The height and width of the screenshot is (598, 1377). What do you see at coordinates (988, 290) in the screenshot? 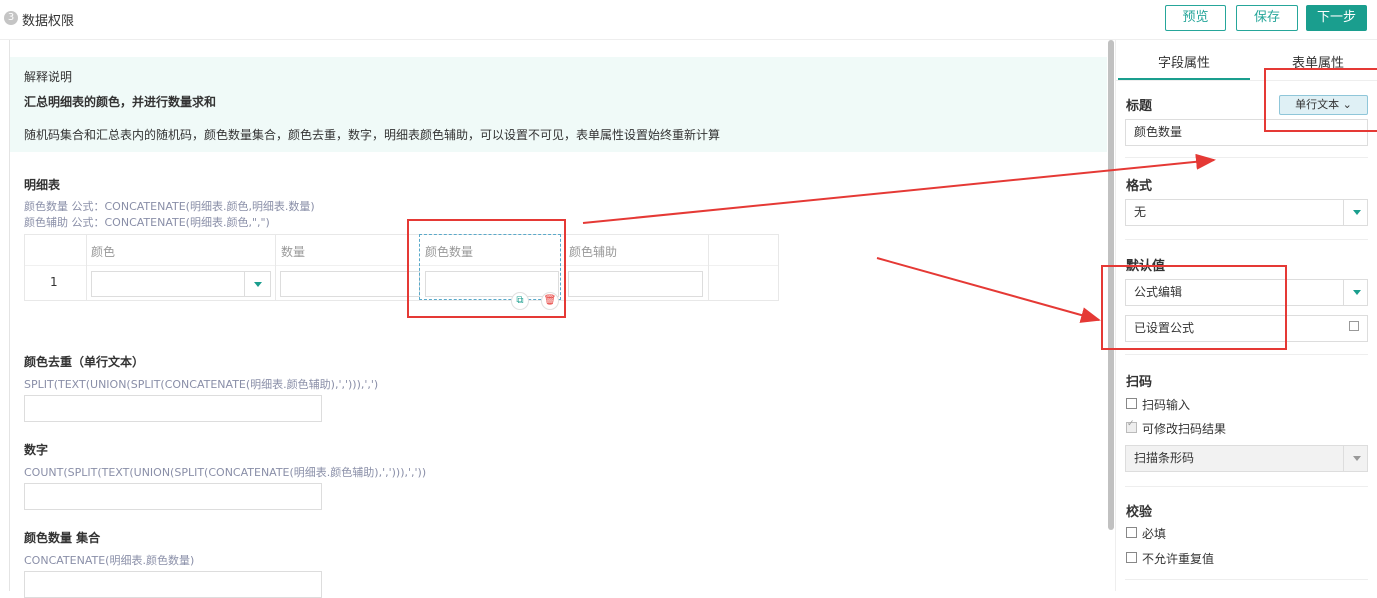
I see `annotation-arrow-default` at bounding box center [988, 290].